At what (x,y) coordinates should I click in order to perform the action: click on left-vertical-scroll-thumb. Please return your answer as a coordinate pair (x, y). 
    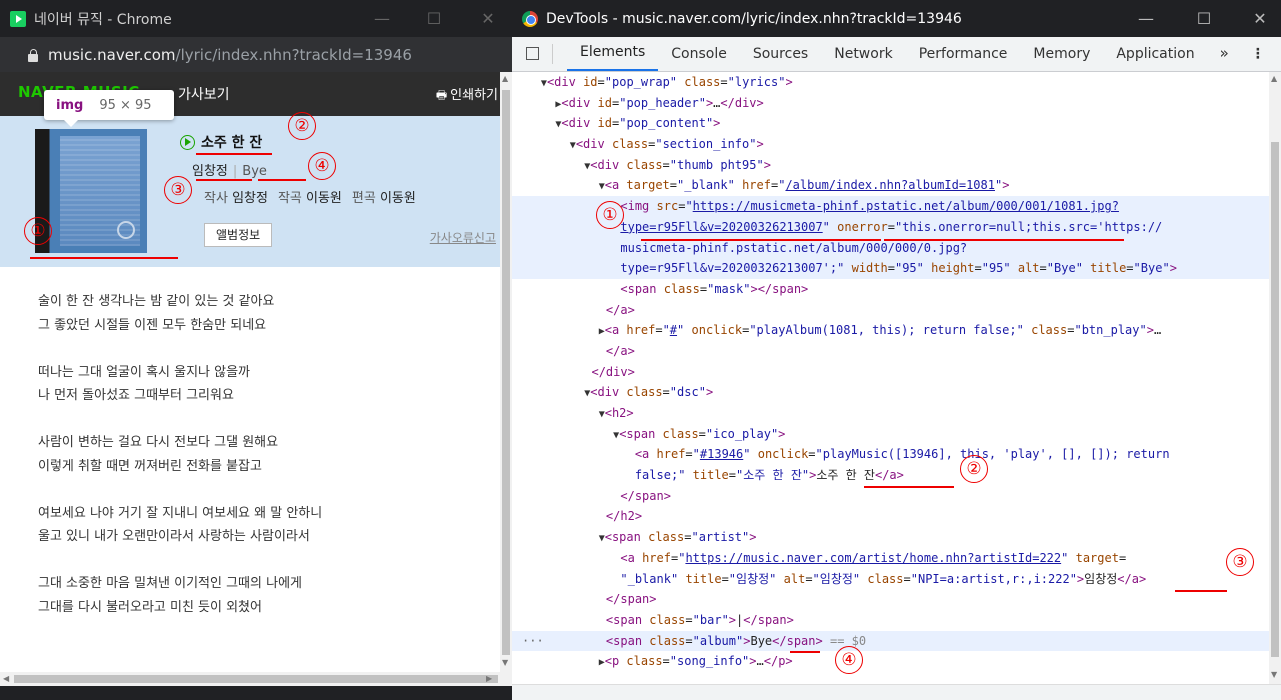
    Looking at the image, I should click on (506, 372).